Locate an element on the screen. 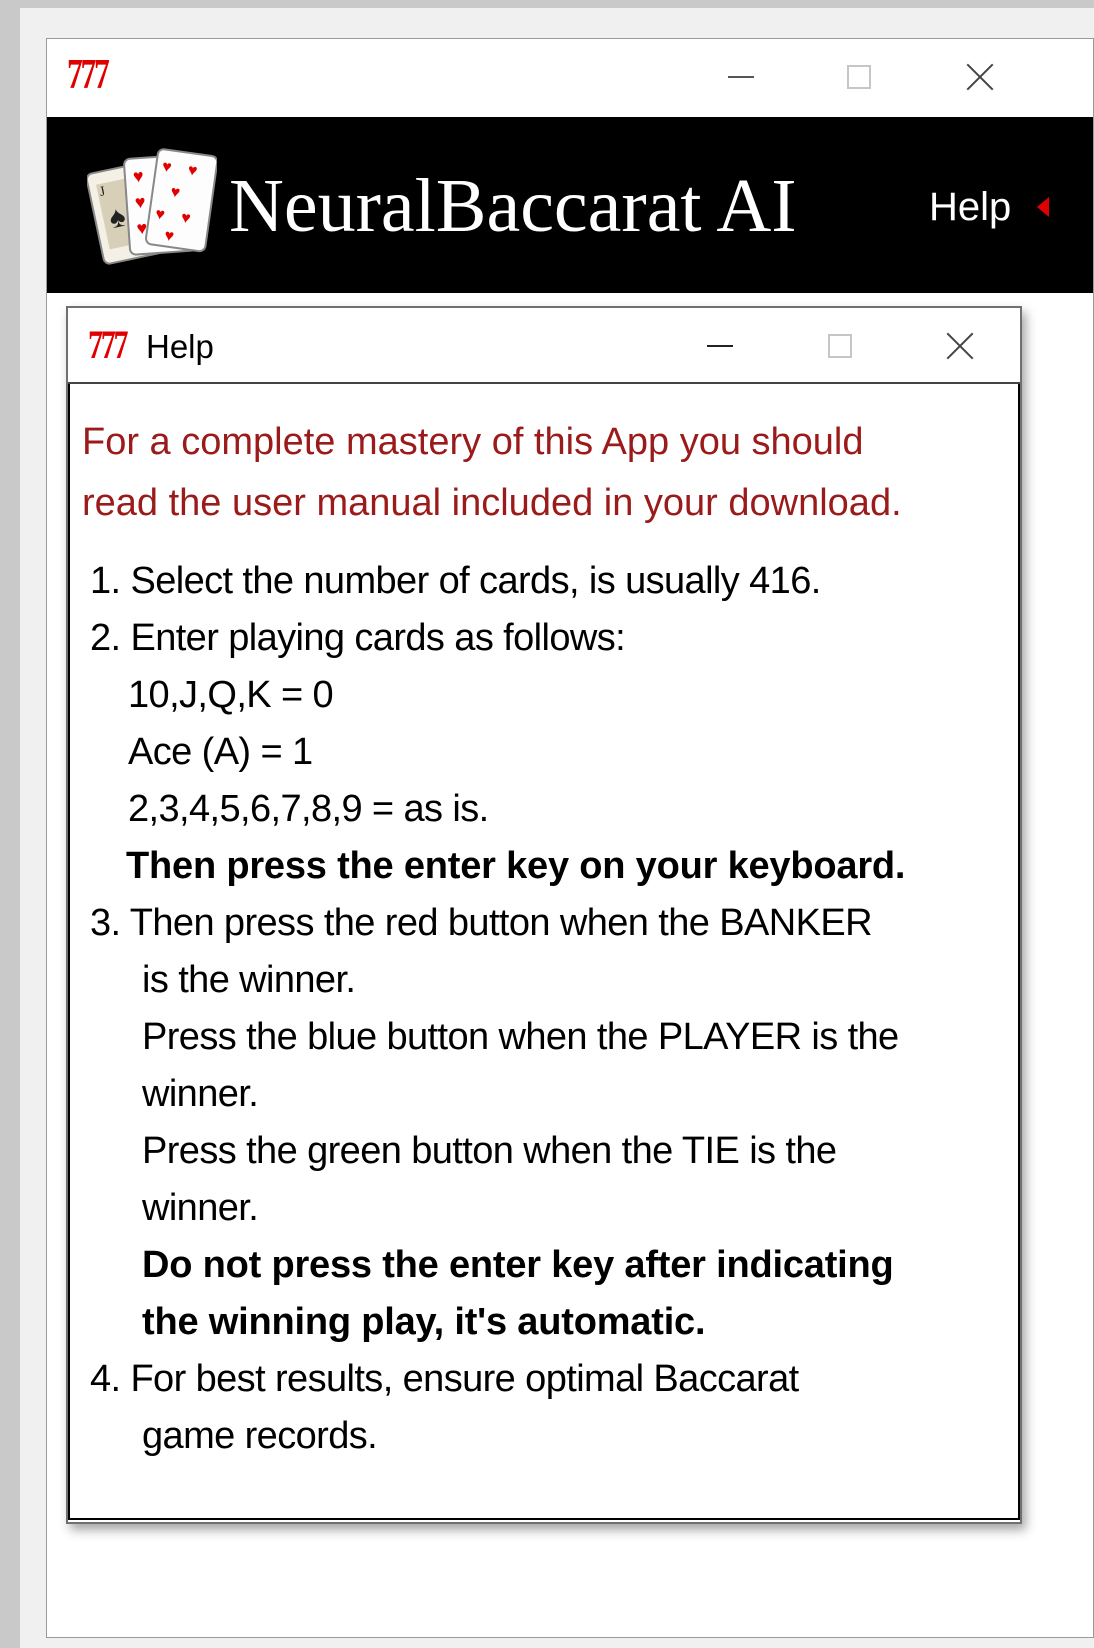  maximize-button is located at coordinates (859, 77).